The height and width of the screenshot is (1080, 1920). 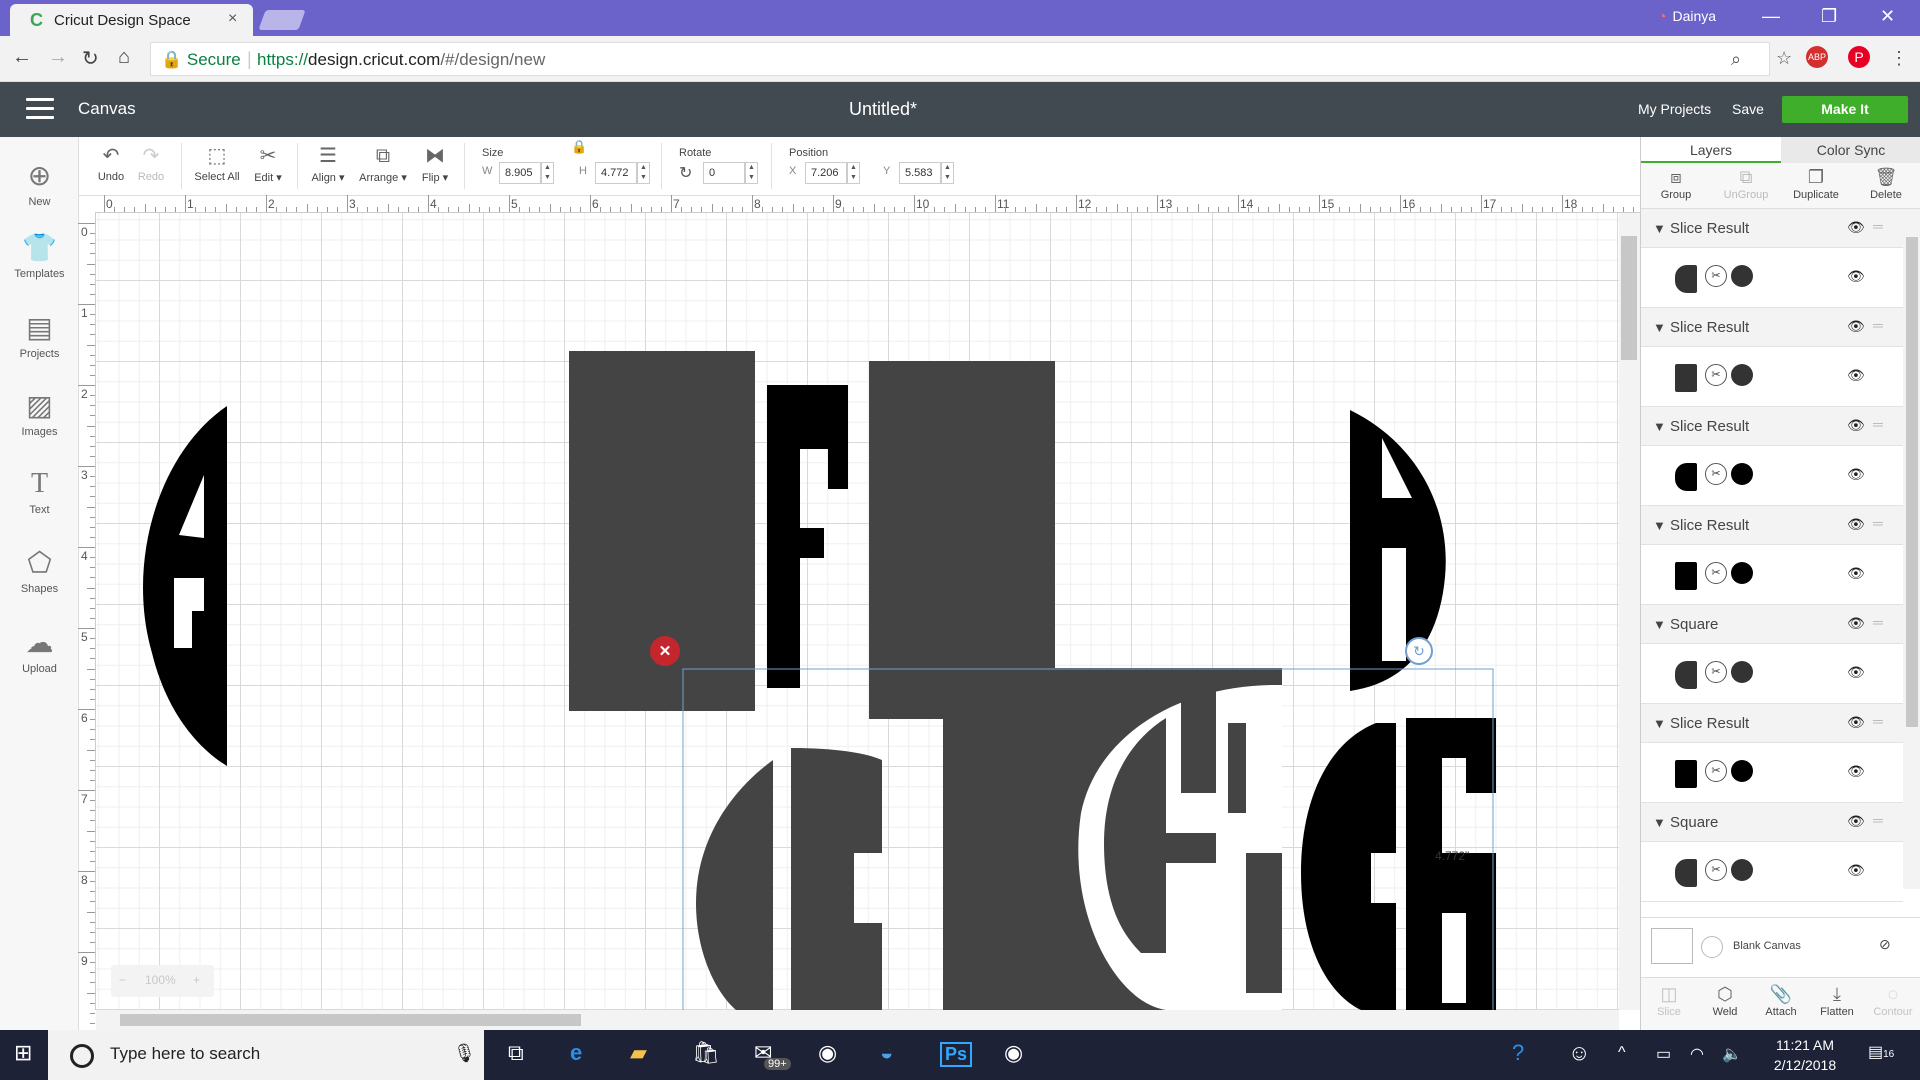 I want to click on flatten-button: ⤓ Flatten, so click(x=1837, y=1001).